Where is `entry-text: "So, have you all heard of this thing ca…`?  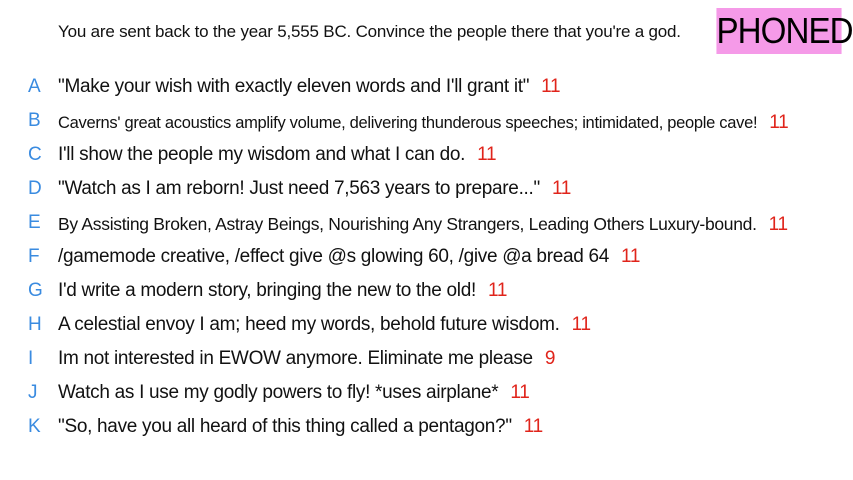
entry-text: "So, have you all heard of this thing ca… is located at coordinates (285, 426).